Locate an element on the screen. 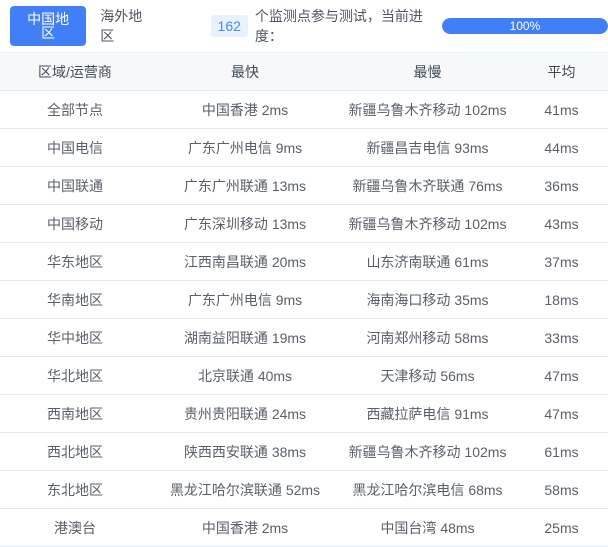  table-row: 华南地区 广东广州电信 9ms 海南海口移动 35ms 18ms is located at coordinates (304, 300).